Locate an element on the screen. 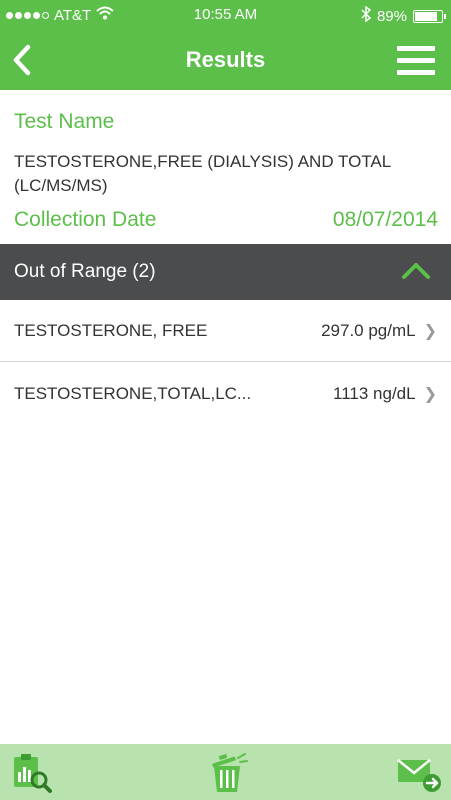  battery-fill is located at coordinates (426, 16).